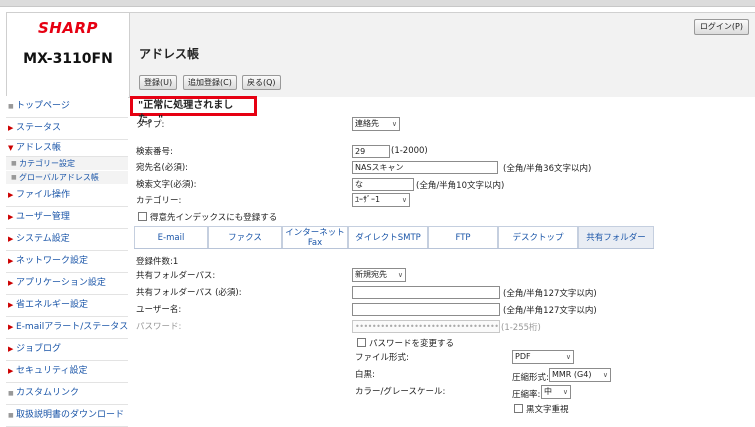 This screenshot has height=427, width=755. Describe the element at coordinates (169, 54) in the screenshot. I see `page-title: アドレス帳` at that location.